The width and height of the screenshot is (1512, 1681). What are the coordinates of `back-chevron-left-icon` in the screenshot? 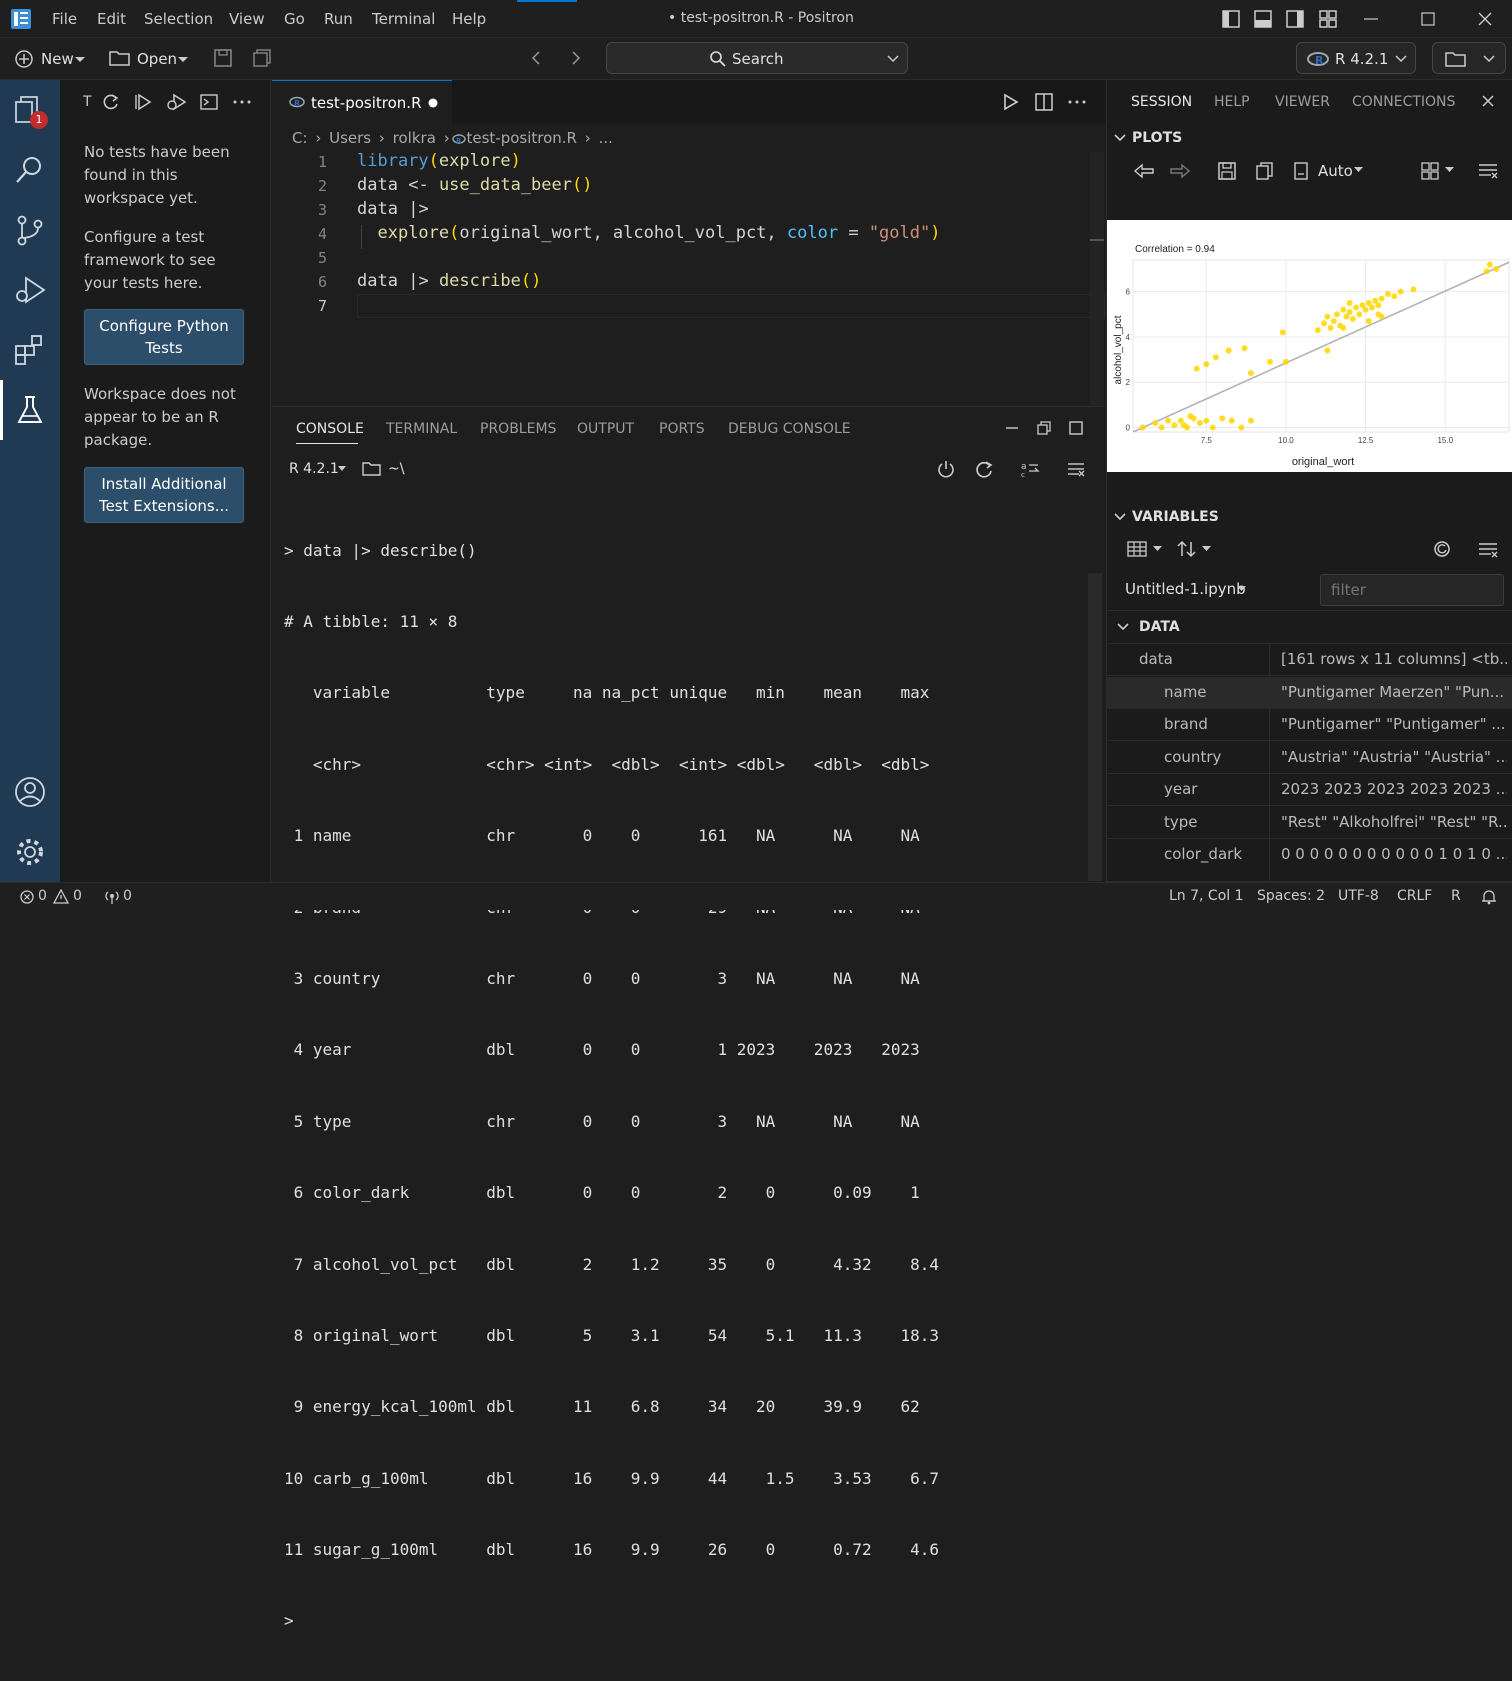 It's located at (536, 58).